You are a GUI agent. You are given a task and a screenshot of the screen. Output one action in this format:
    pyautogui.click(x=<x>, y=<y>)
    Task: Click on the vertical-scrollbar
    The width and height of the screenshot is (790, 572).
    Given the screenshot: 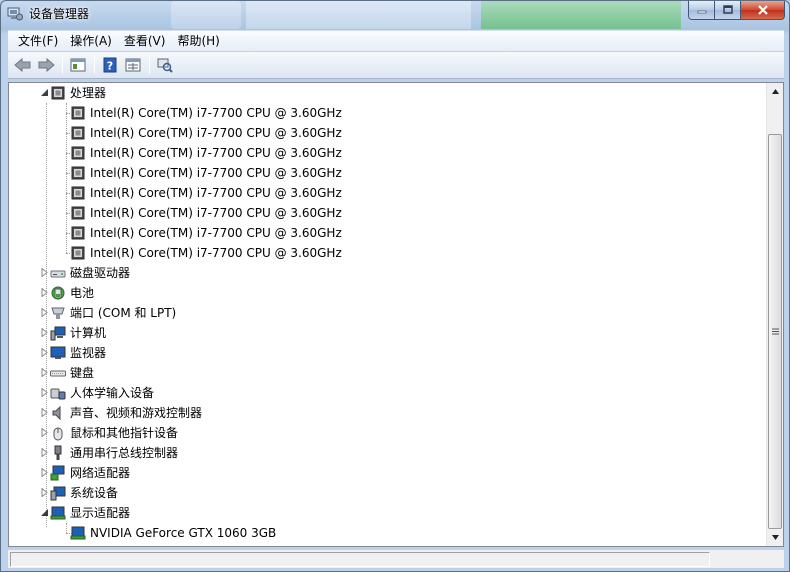 What is the action you would take?
    pyautogui.click(x=774, y=314)
    